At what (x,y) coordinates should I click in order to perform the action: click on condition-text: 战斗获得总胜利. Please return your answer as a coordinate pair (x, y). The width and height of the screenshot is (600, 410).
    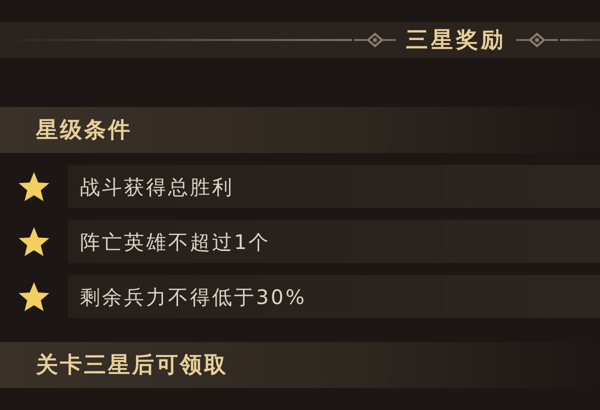
    Looking at the image, I should click on (334, 186).